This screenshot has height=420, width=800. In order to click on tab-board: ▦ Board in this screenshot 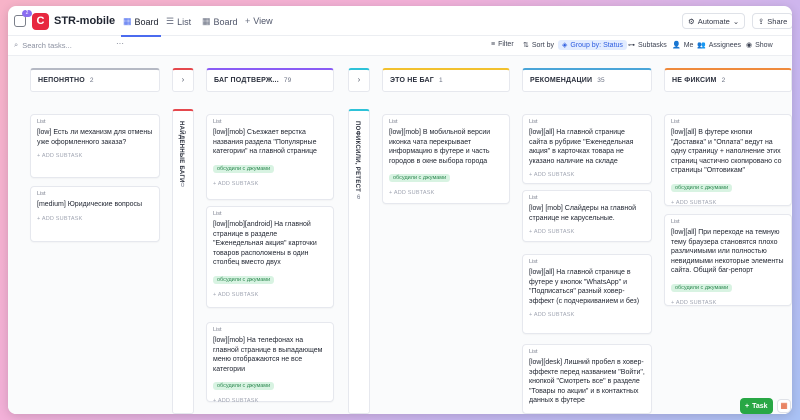, I will do `click(141, 26)`.